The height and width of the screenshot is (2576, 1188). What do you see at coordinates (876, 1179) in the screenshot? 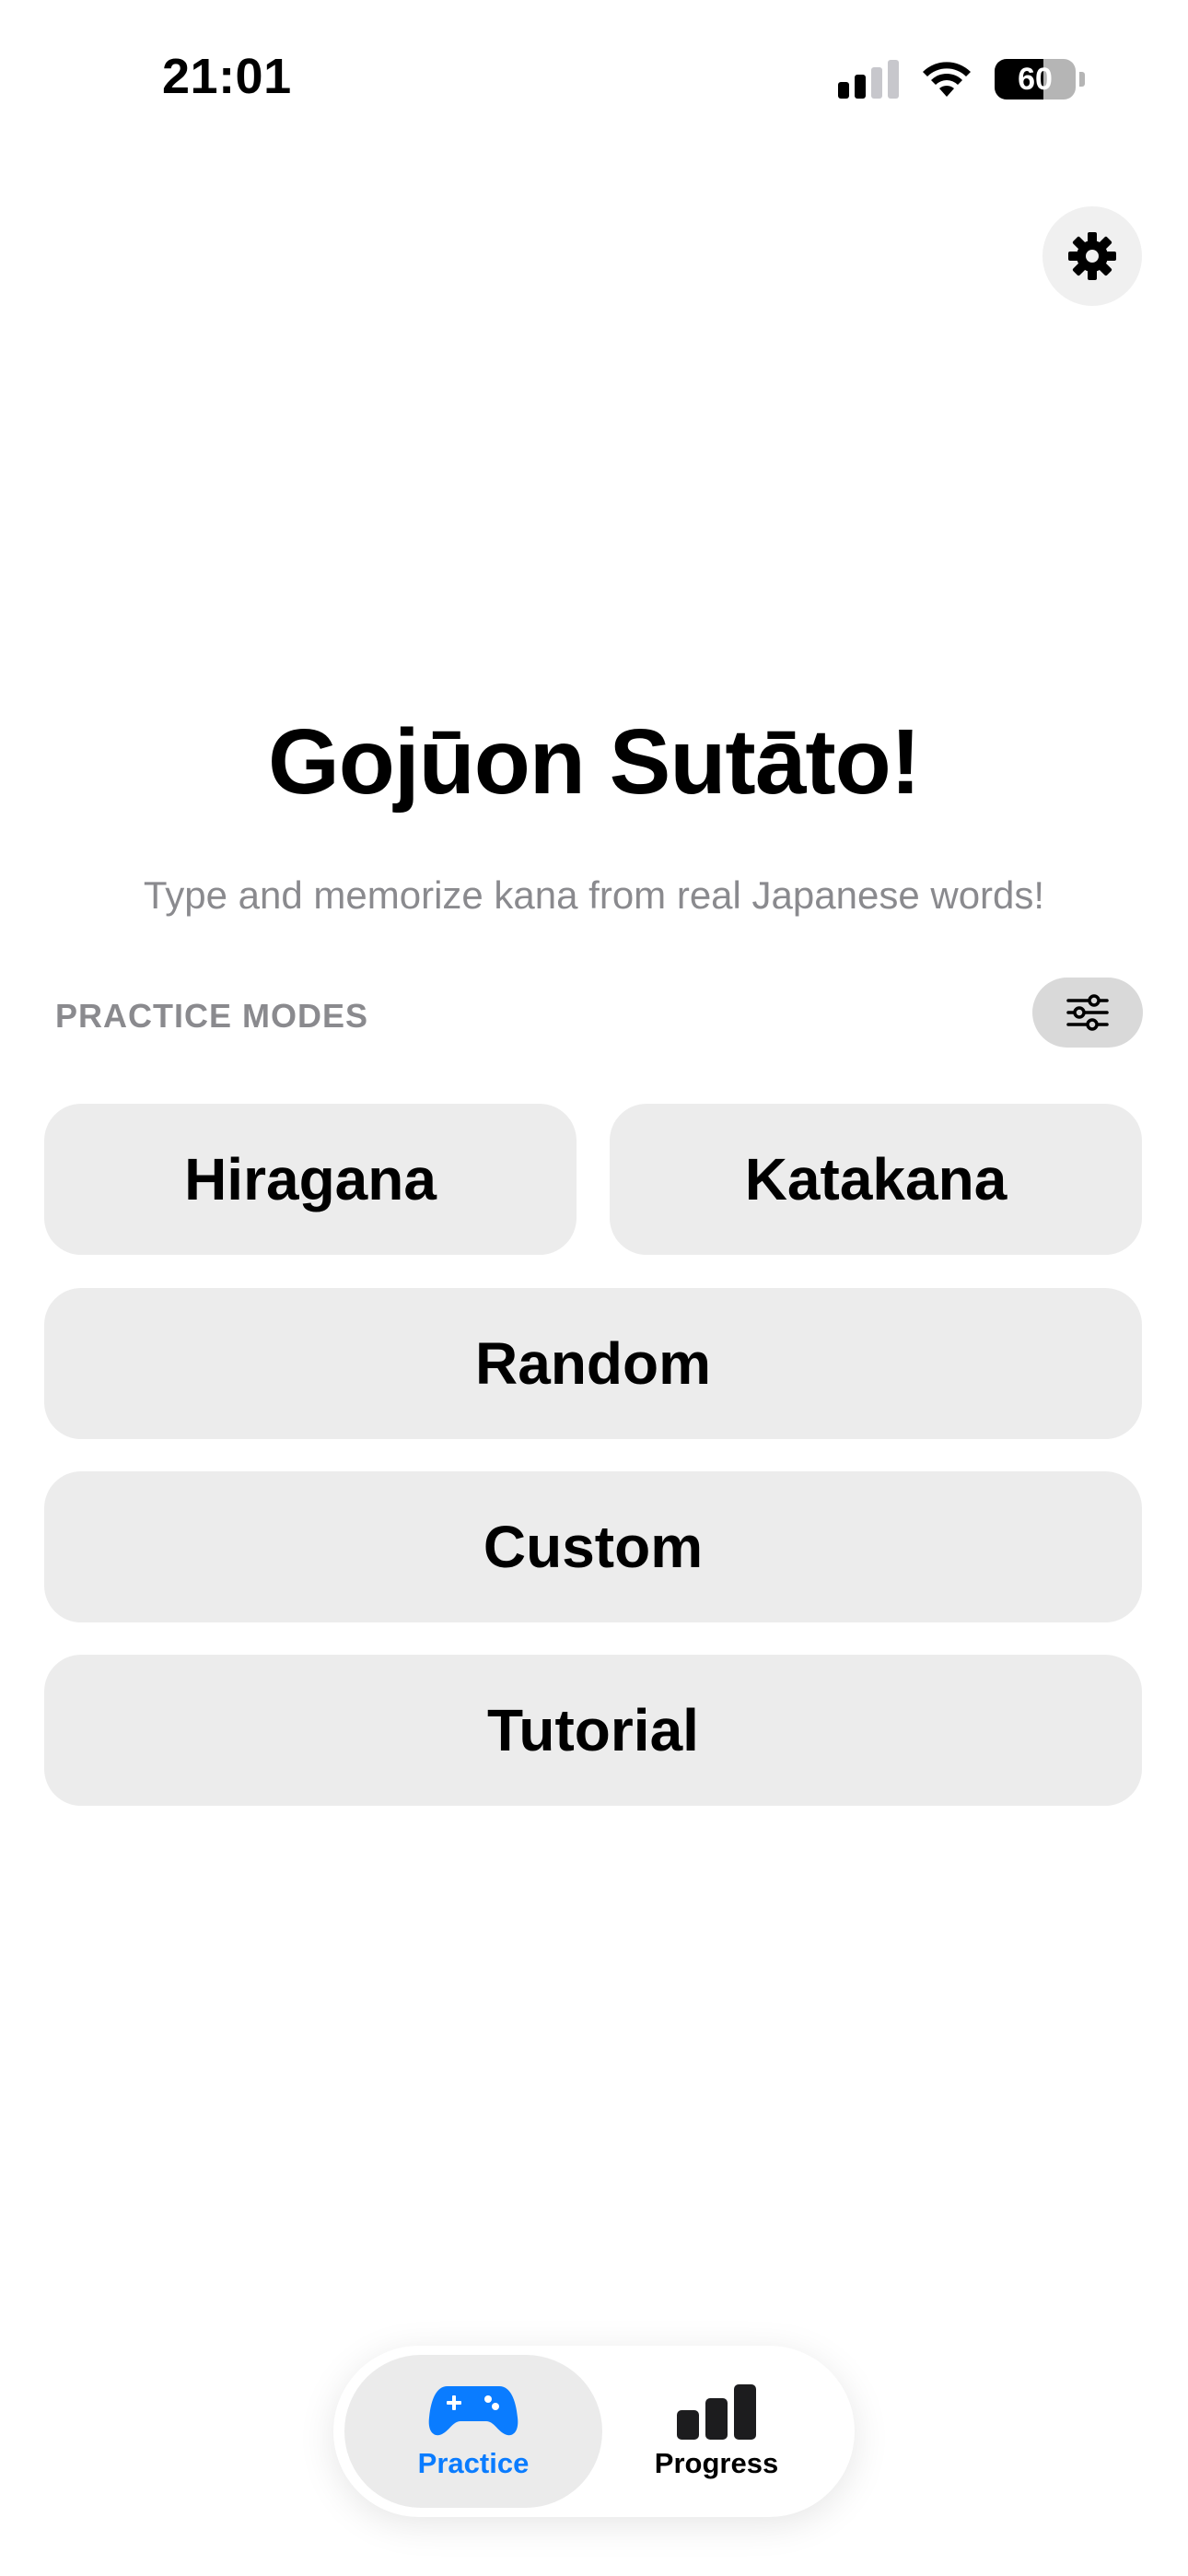
I see `katakana-button: Katakana` at bounding box center [876, 1179].